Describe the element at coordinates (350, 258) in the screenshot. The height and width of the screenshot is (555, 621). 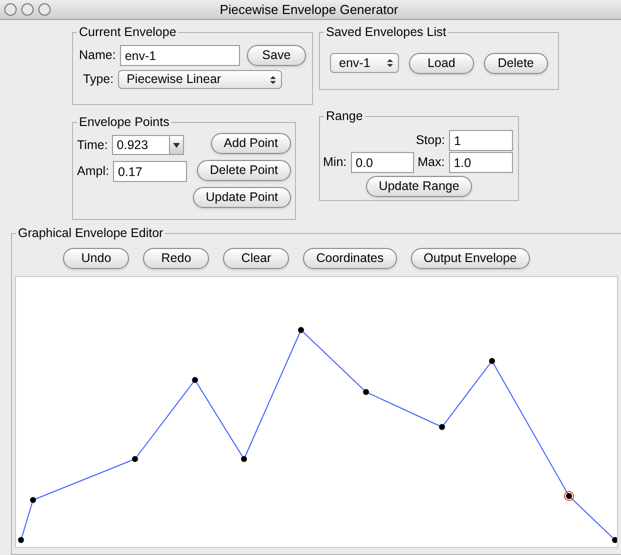
I see `push-button: Coordinates` at that location.